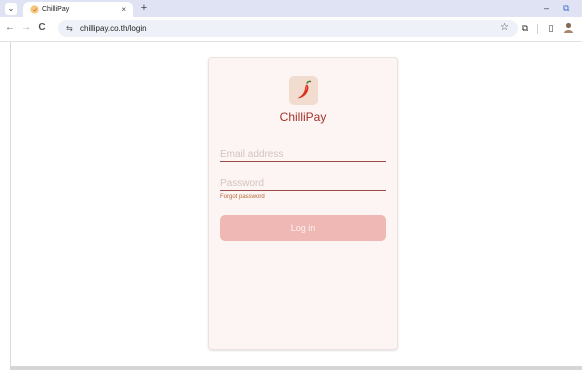 The height and width of the screenshot is (370, 582). I want to click on new-tab-button: +, so click(144, 8).